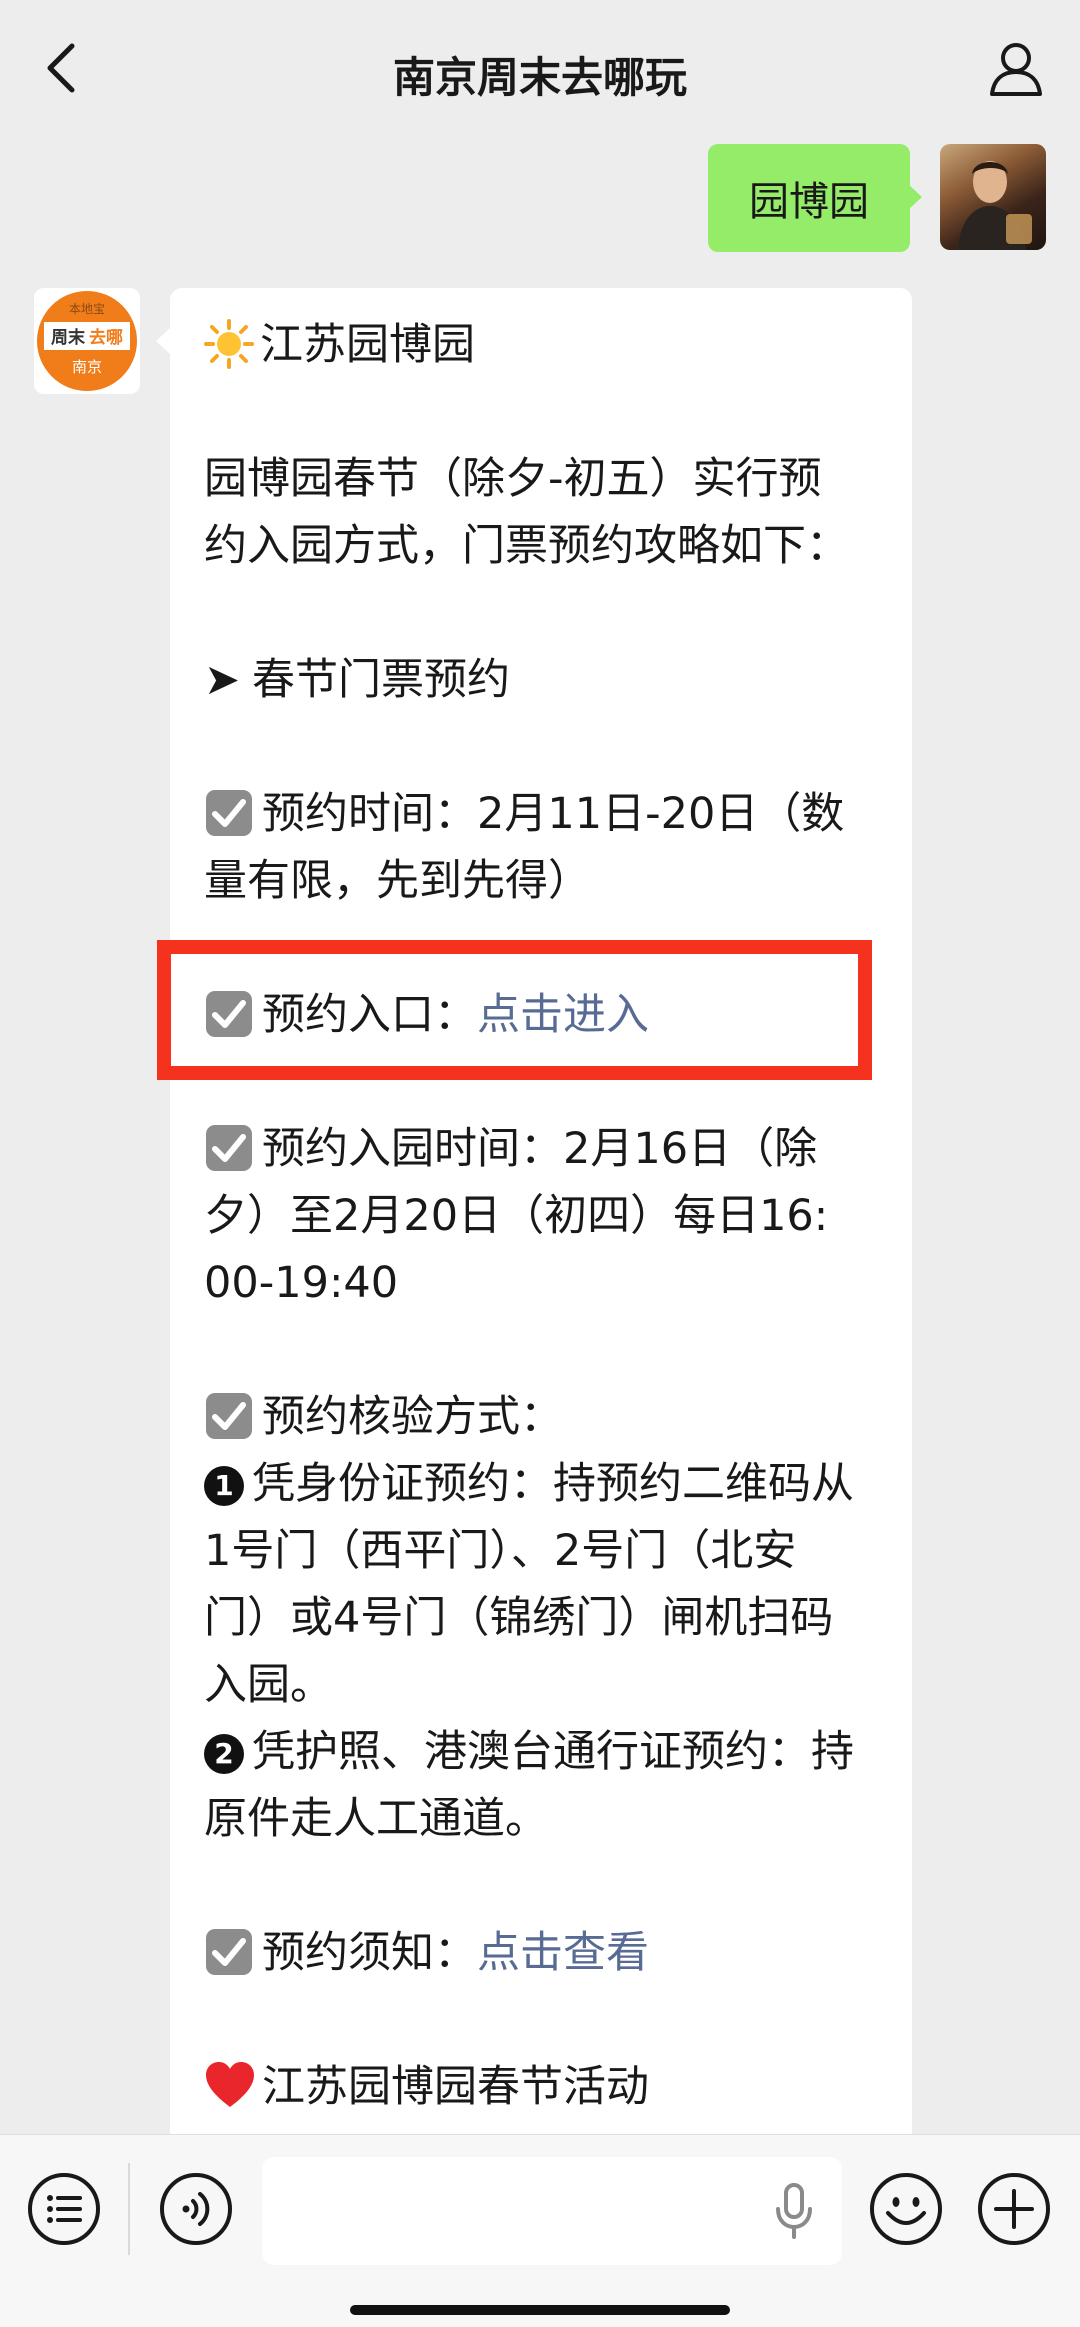  I want to click on message-heading-line: 江苏园博园, so click(544, 345).